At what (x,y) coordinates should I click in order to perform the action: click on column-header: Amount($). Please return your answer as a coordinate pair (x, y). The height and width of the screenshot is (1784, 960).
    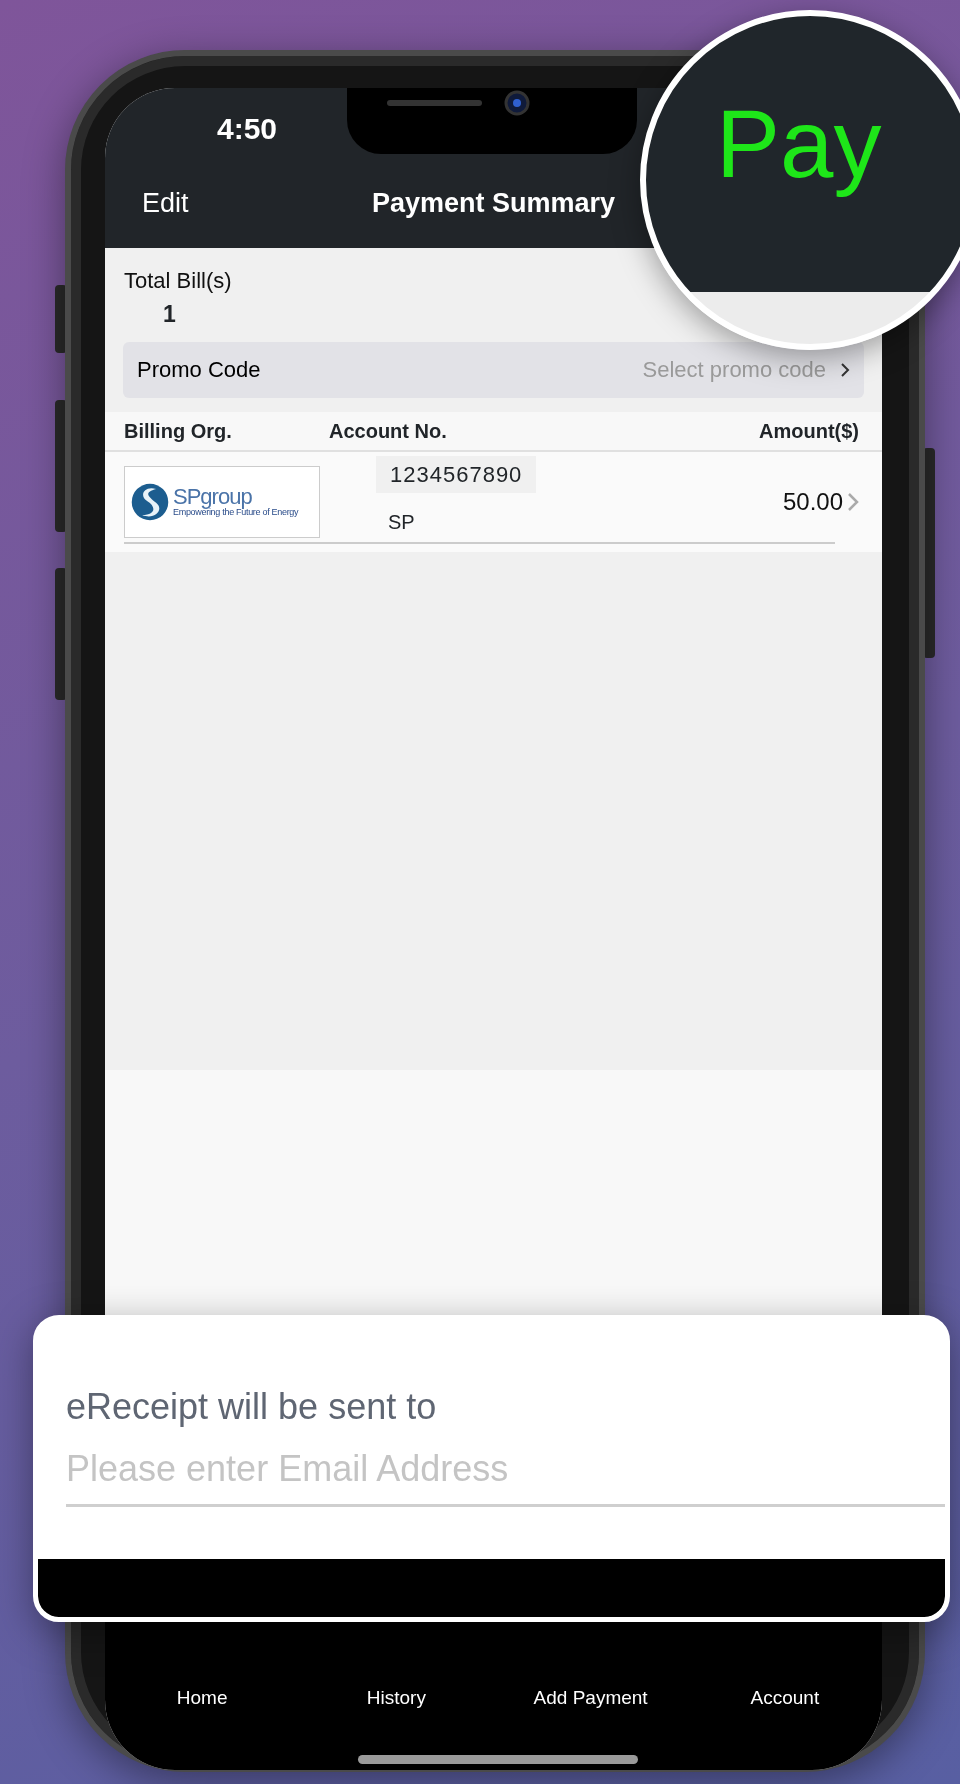
    Looking at the image, I should click on (809, 431).